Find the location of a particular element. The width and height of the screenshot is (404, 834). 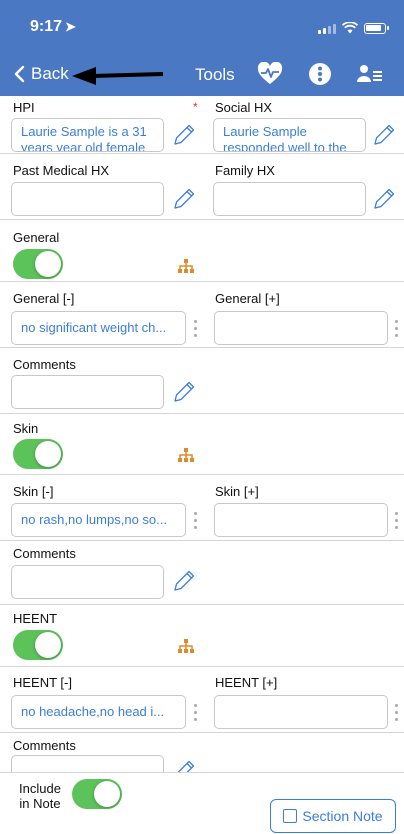

past-medical-hx-field is located at coordinates (87, 199).